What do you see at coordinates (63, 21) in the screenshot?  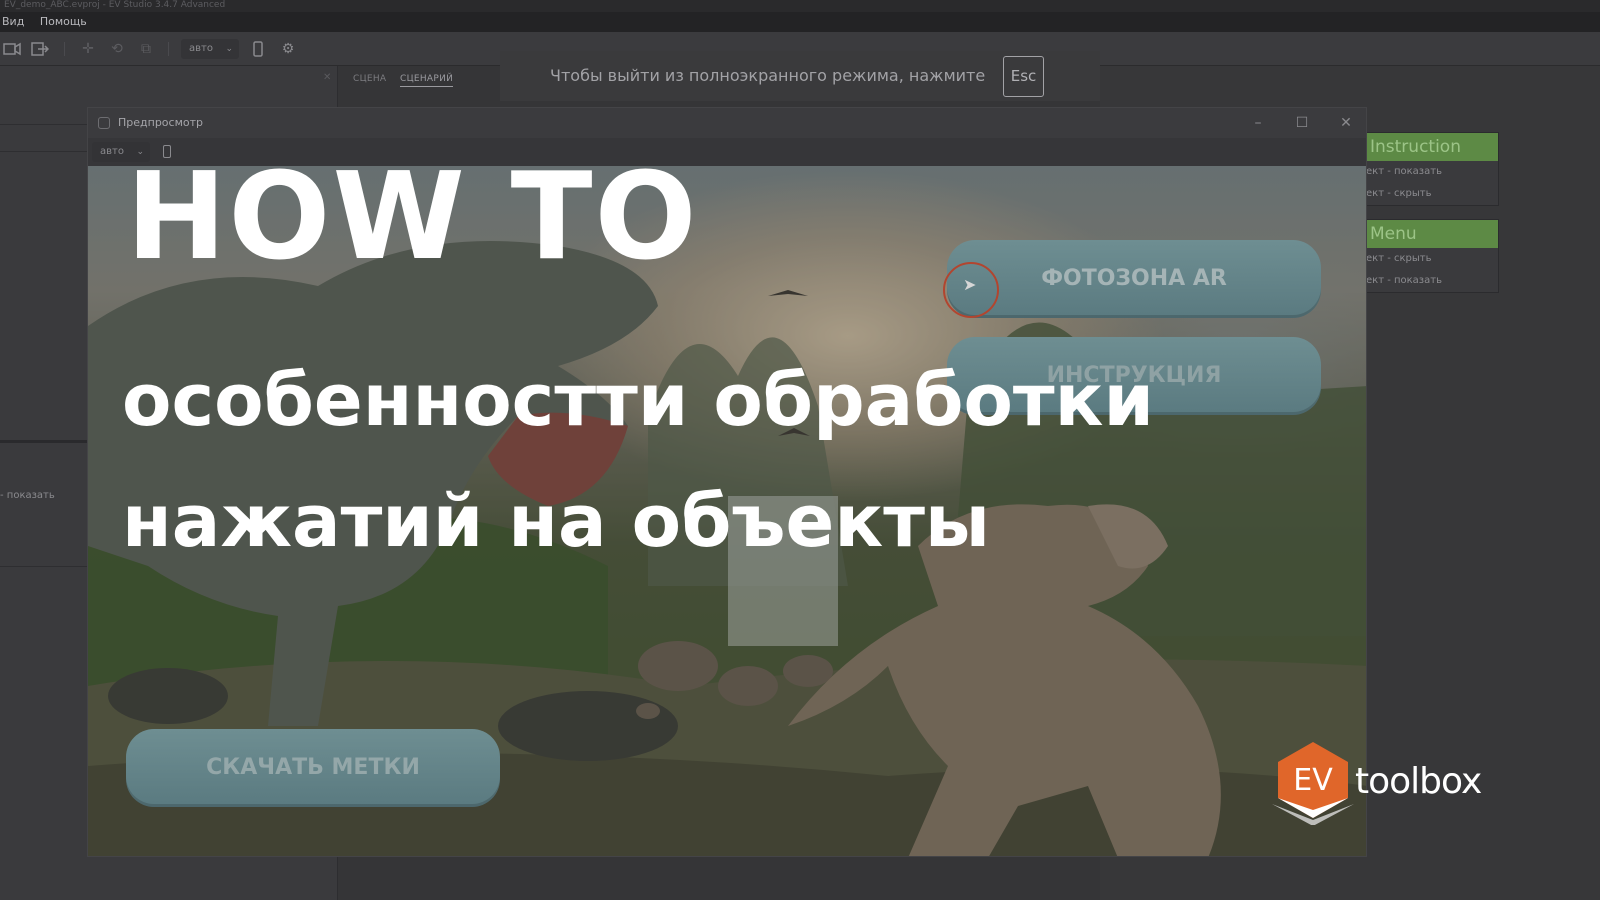 I see `menu-help: Помощь` at bounding box center [63, 21].